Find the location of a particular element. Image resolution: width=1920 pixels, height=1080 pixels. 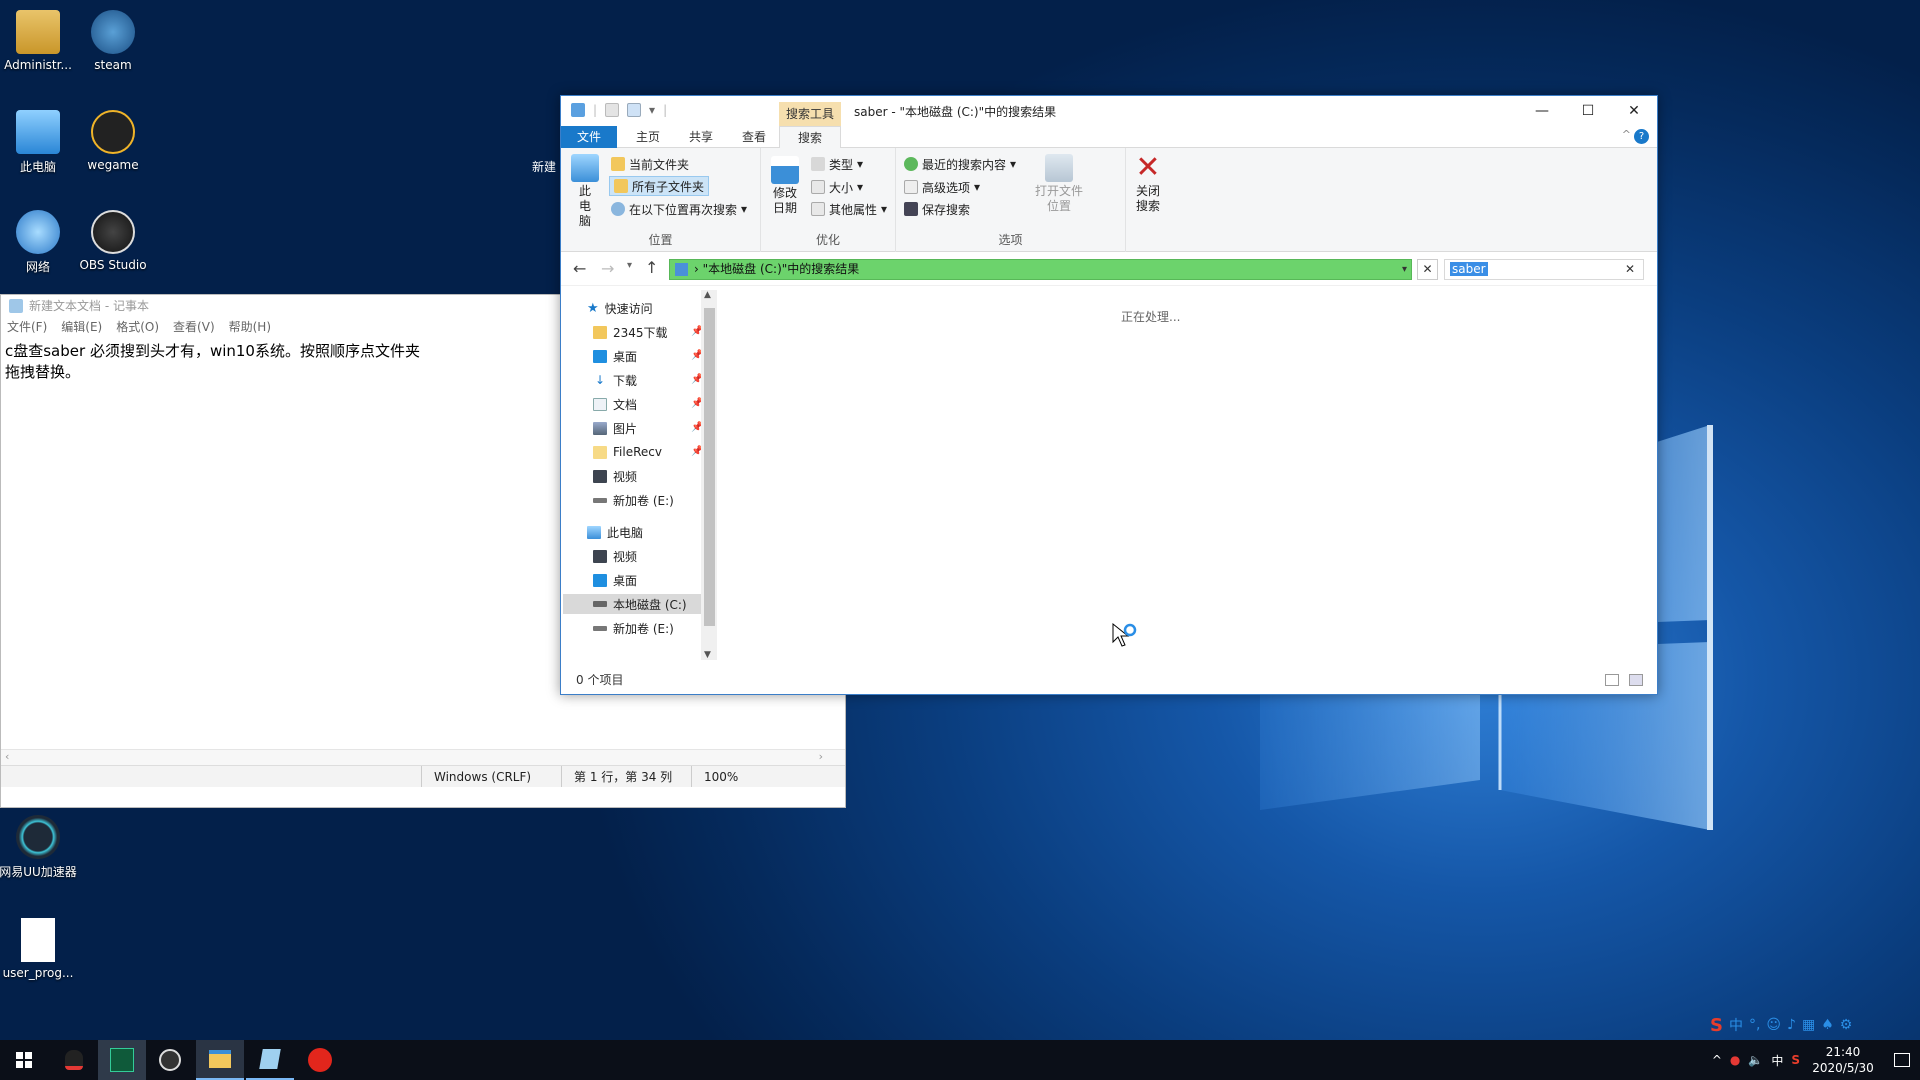

nav-quick-access: ★ 快速访问 is located at coordinates (620, 308).